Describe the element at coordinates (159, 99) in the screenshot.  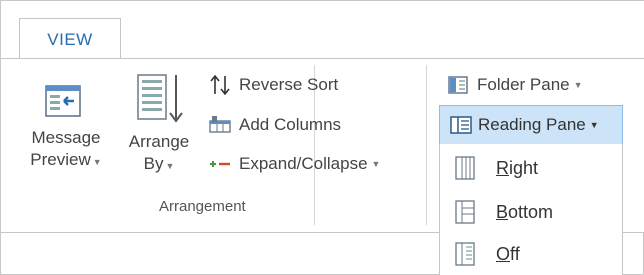
I see `arrange-by-icon` at that location.